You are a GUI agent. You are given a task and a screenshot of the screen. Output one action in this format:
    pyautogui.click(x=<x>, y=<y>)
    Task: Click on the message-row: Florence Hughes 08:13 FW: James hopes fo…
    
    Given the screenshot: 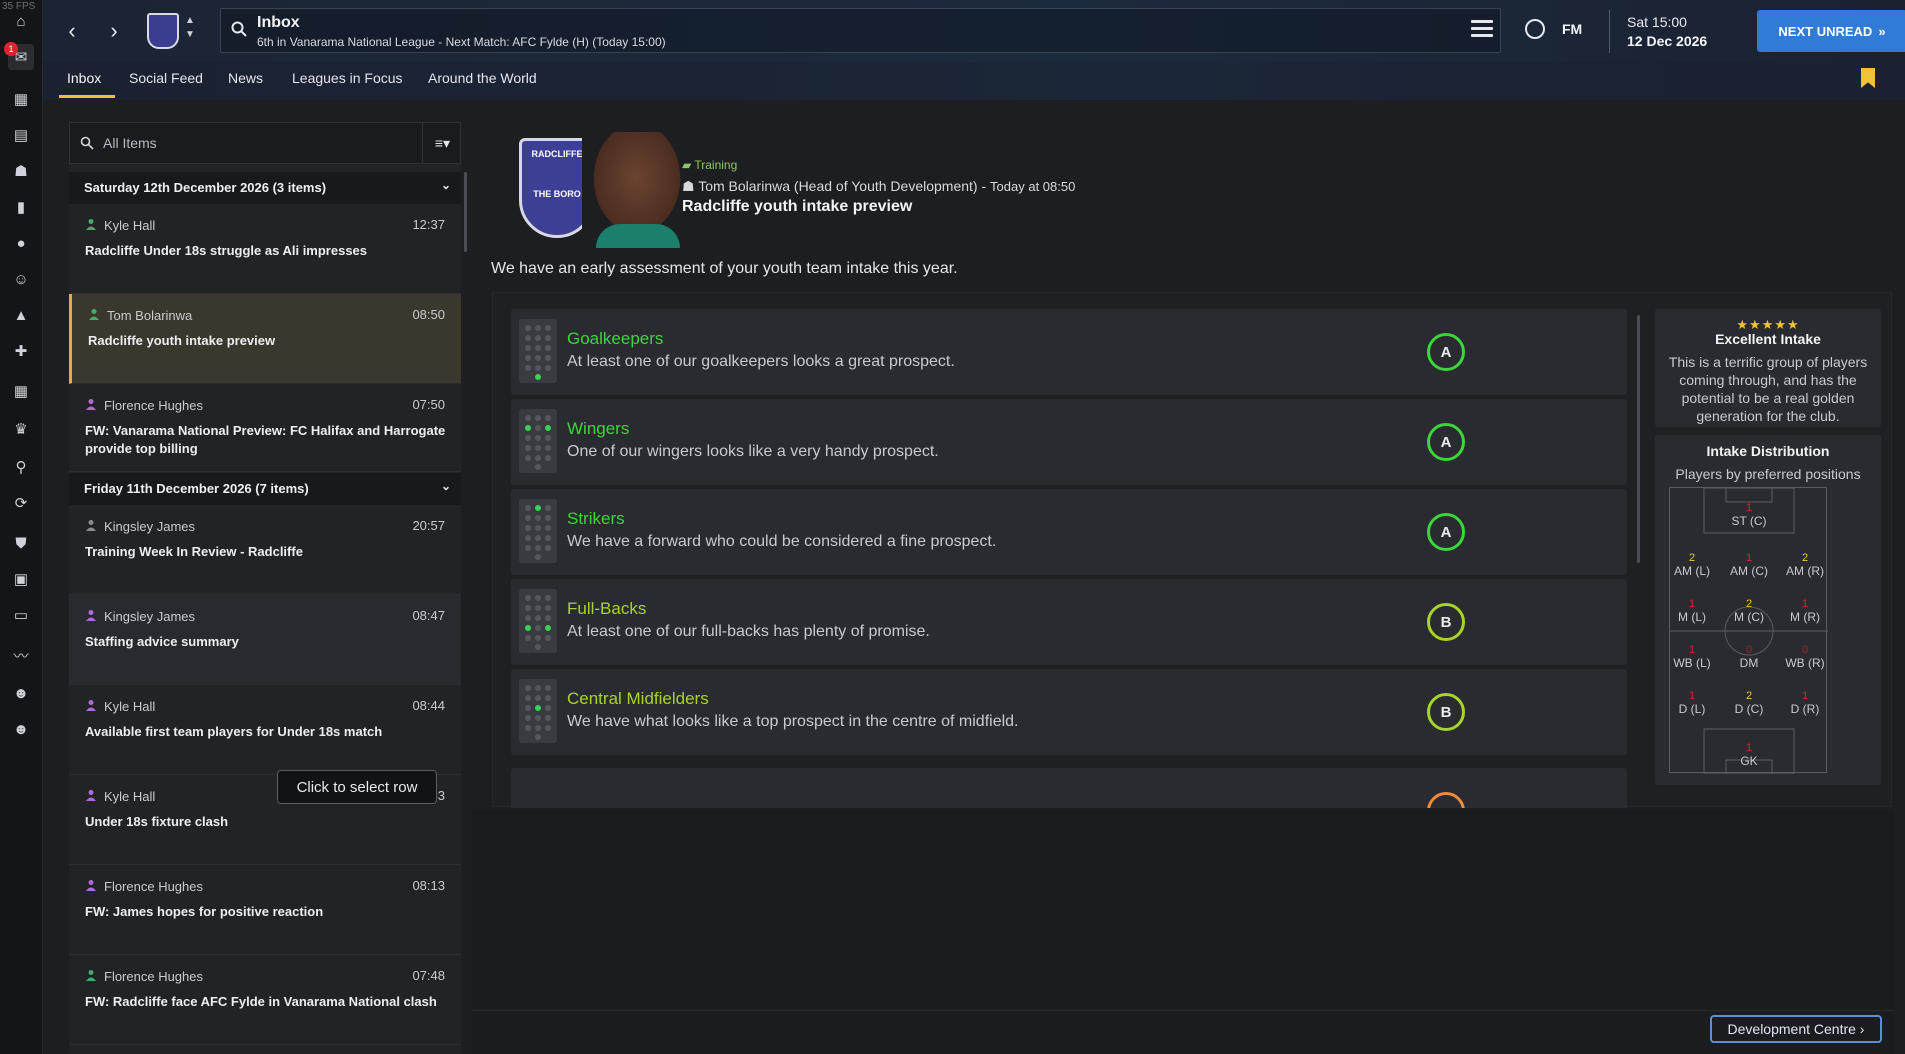 What is the action you would take?
    pyautogui.click(x=265, y=910)
    